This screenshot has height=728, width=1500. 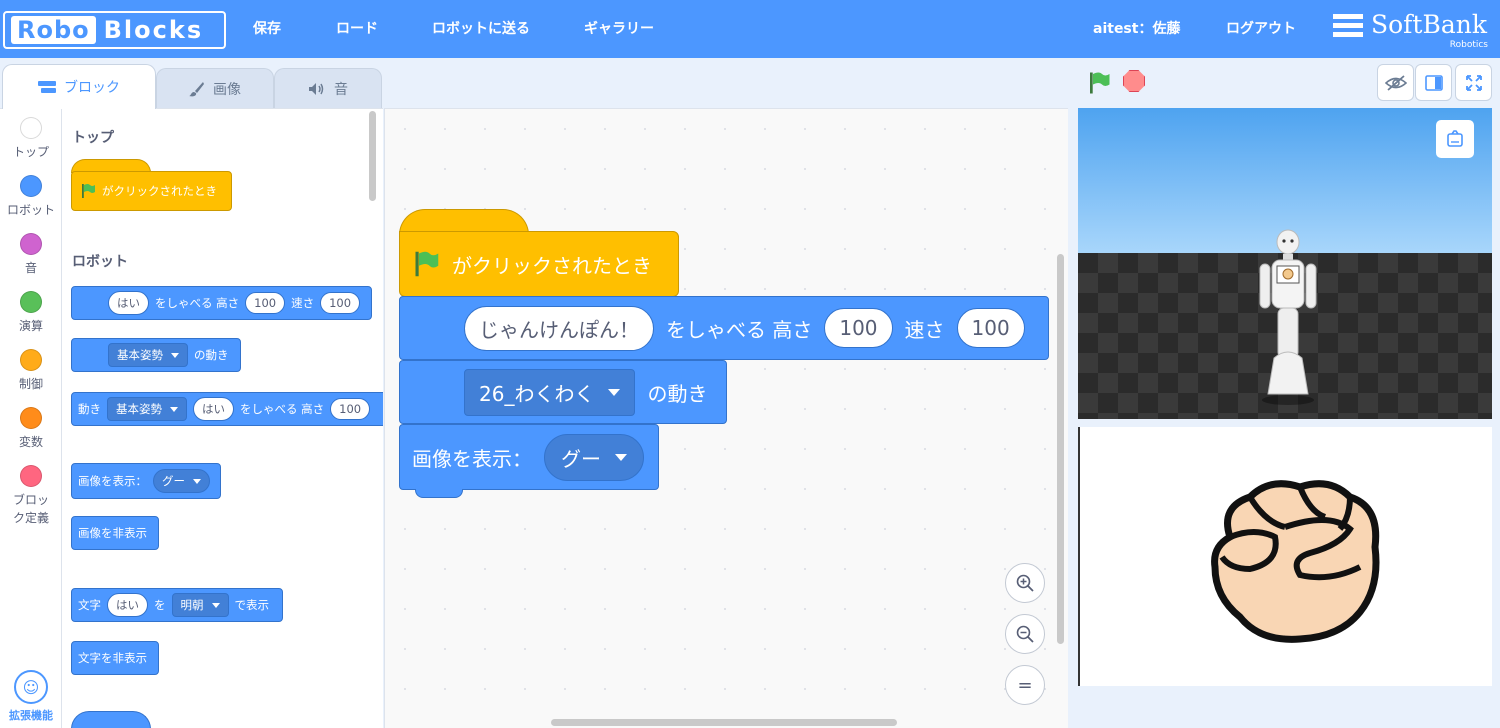 What do you see at coordinates (328, 88) in the screenshot?
I see `tab-sounds: 音` at bounding box center [328, 88].